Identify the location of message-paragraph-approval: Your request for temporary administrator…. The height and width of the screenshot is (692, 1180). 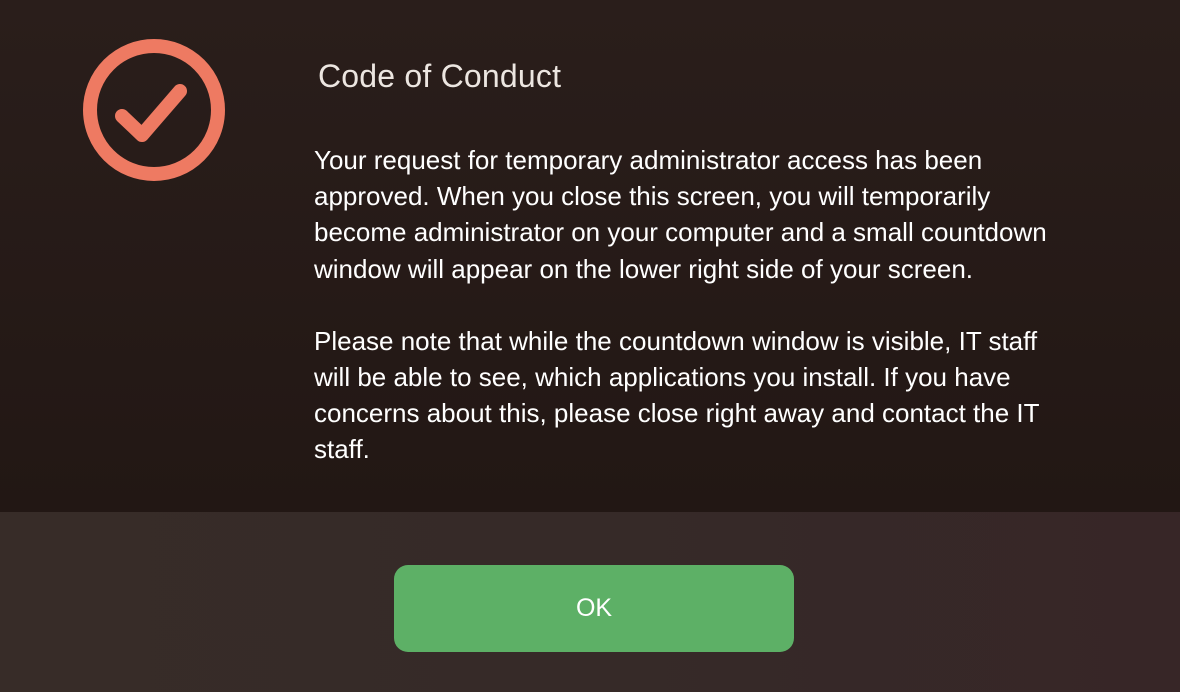
(680, 214).